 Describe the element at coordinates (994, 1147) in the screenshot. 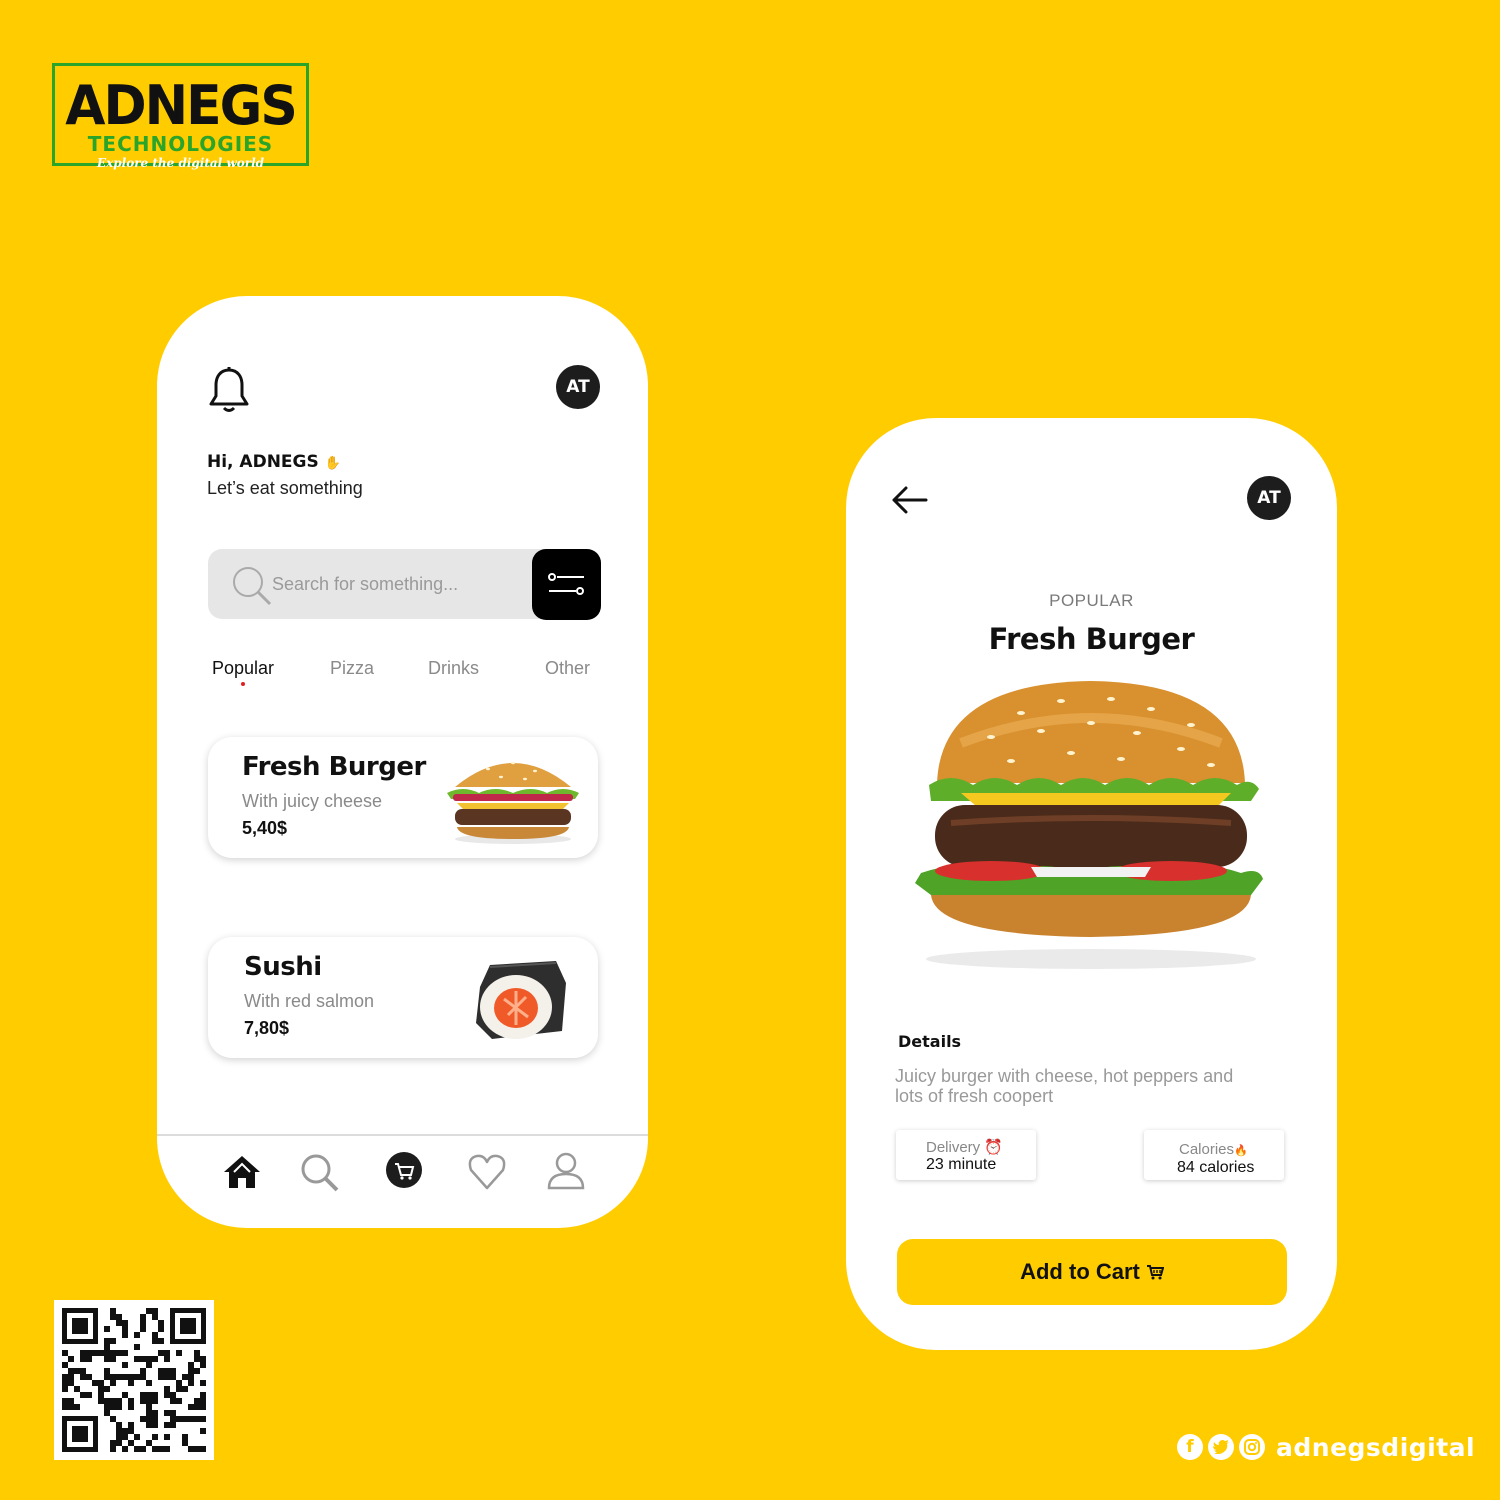

I see `alarm-clock-icon: ⏰` at that location.